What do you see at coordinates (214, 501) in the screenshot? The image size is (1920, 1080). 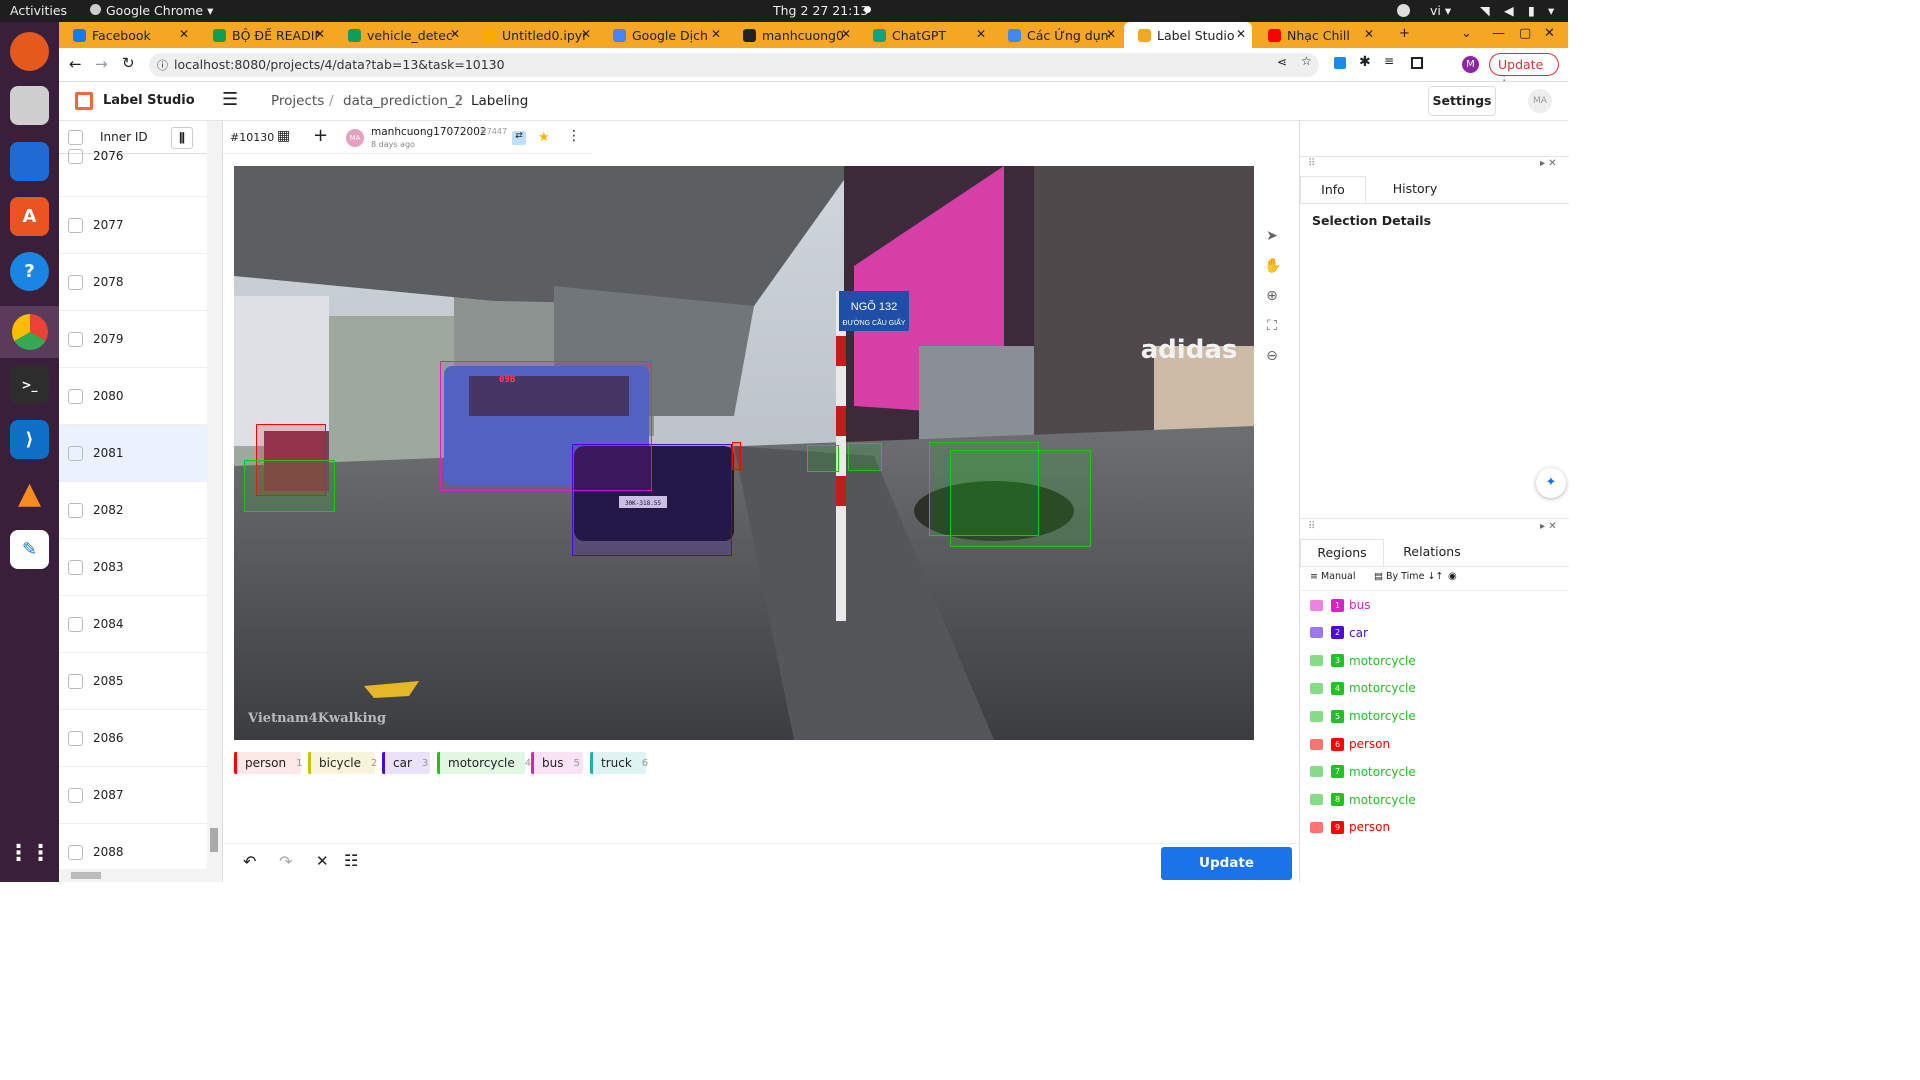 I see `list-scrollbar` at bounding box center [214, 501].